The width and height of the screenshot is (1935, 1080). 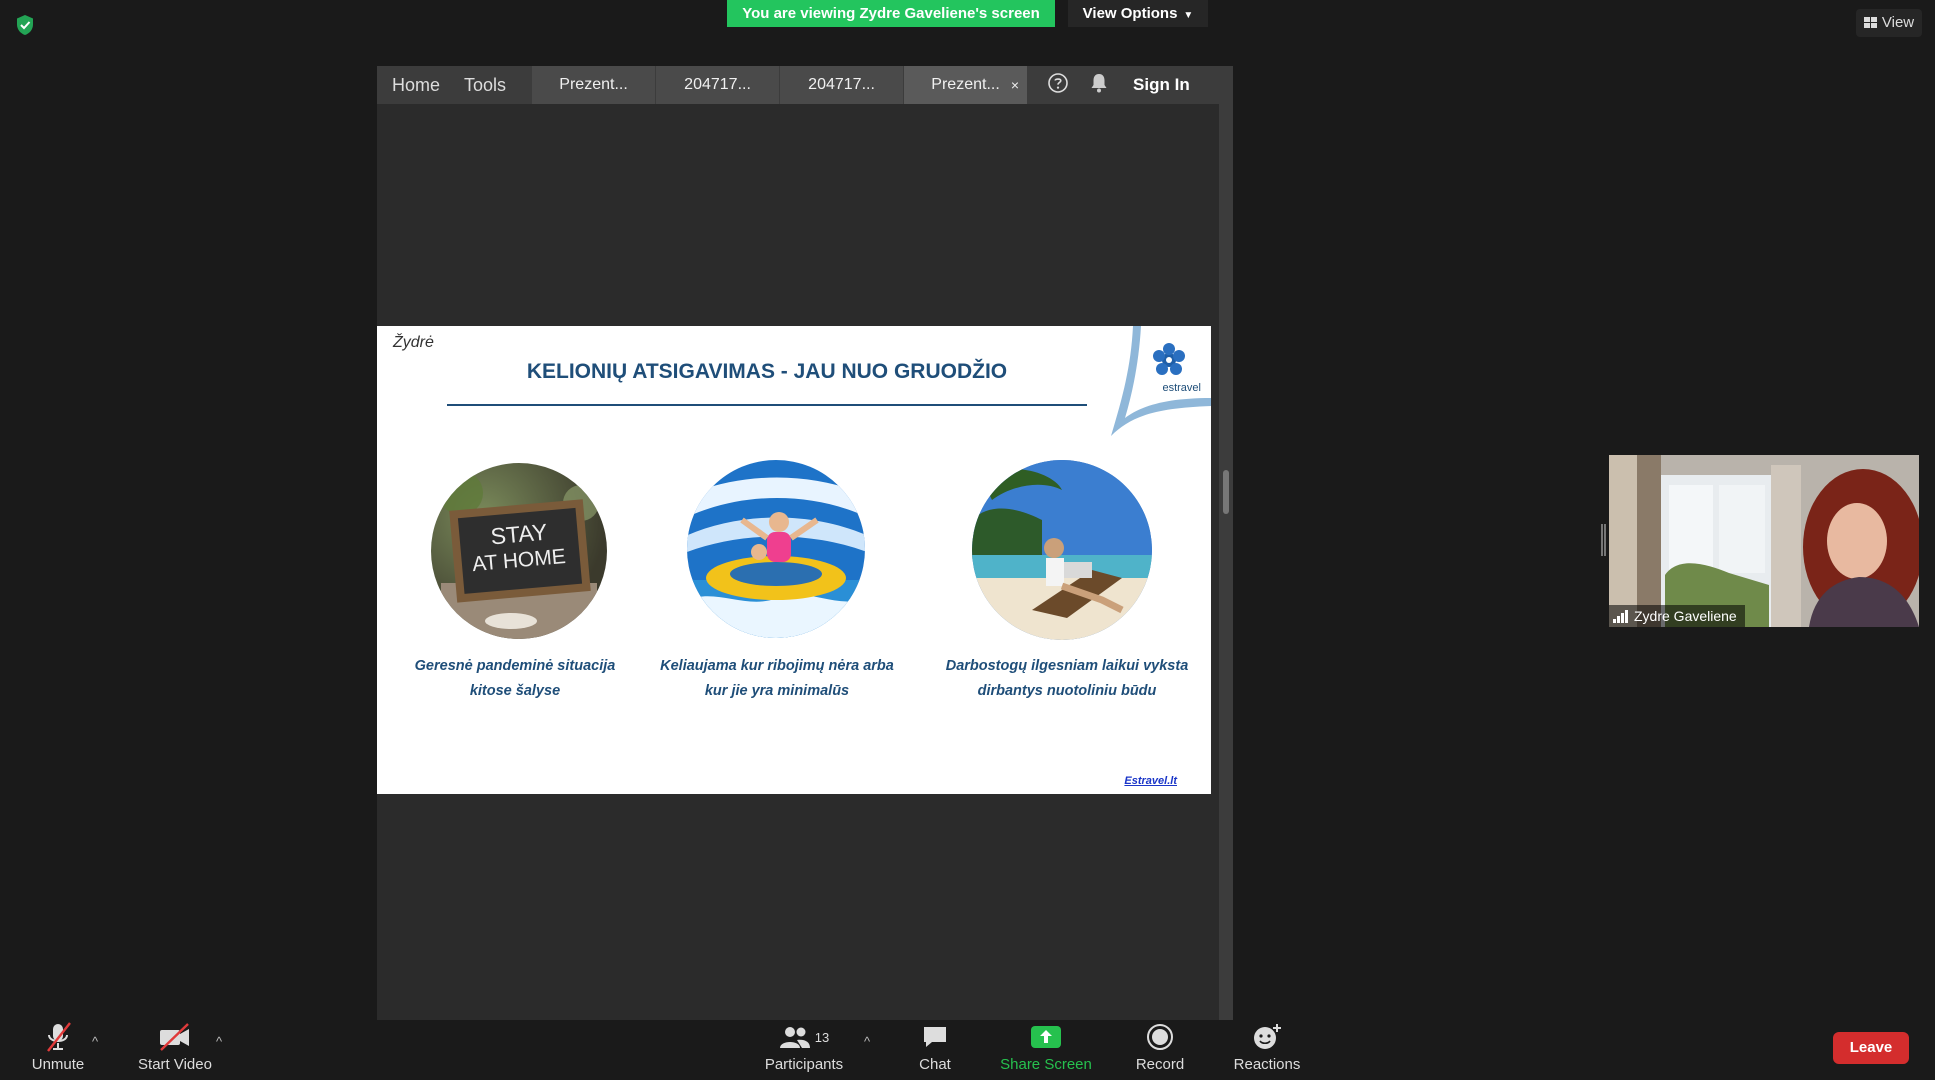 I want to click on caption-2-line-2: kur jie yra minimalūs, so click(x=777, y=691).